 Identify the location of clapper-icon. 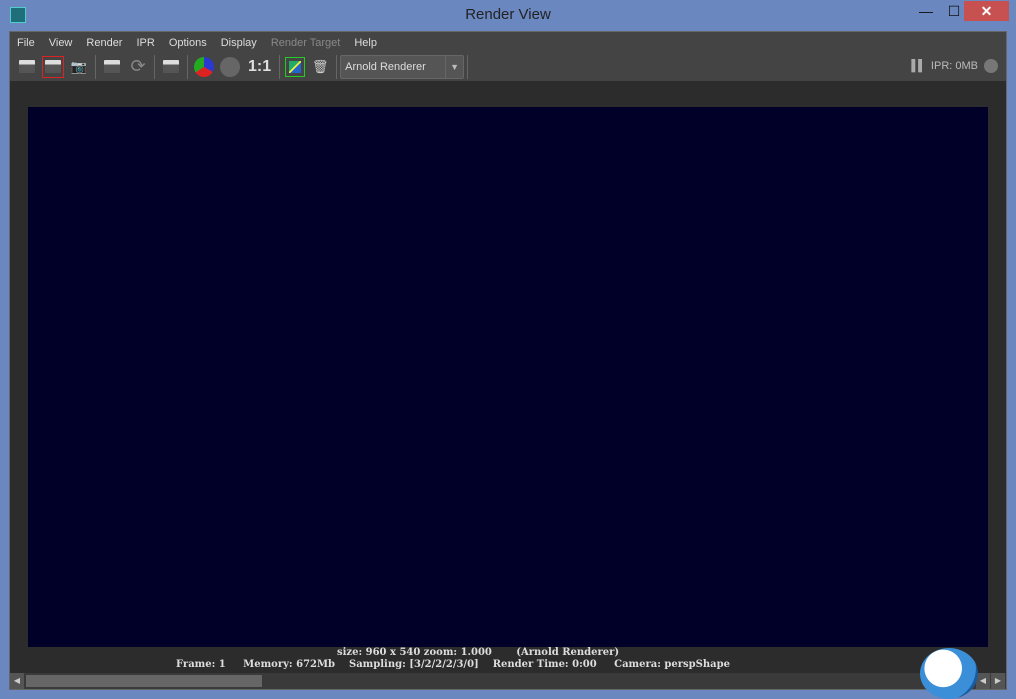
(27, 66).